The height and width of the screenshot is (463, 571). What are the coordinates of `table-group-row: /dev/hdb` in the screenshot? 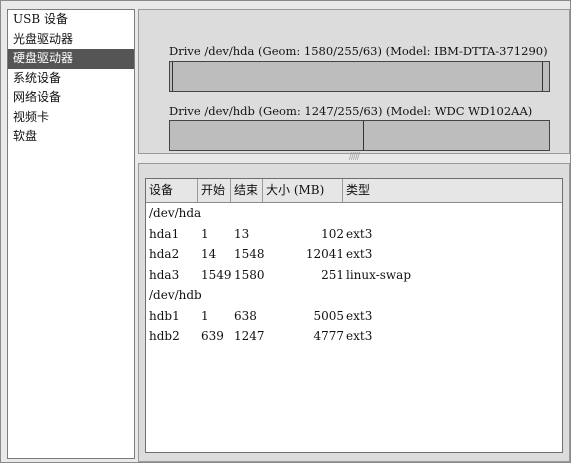 It's located at (354, 295).